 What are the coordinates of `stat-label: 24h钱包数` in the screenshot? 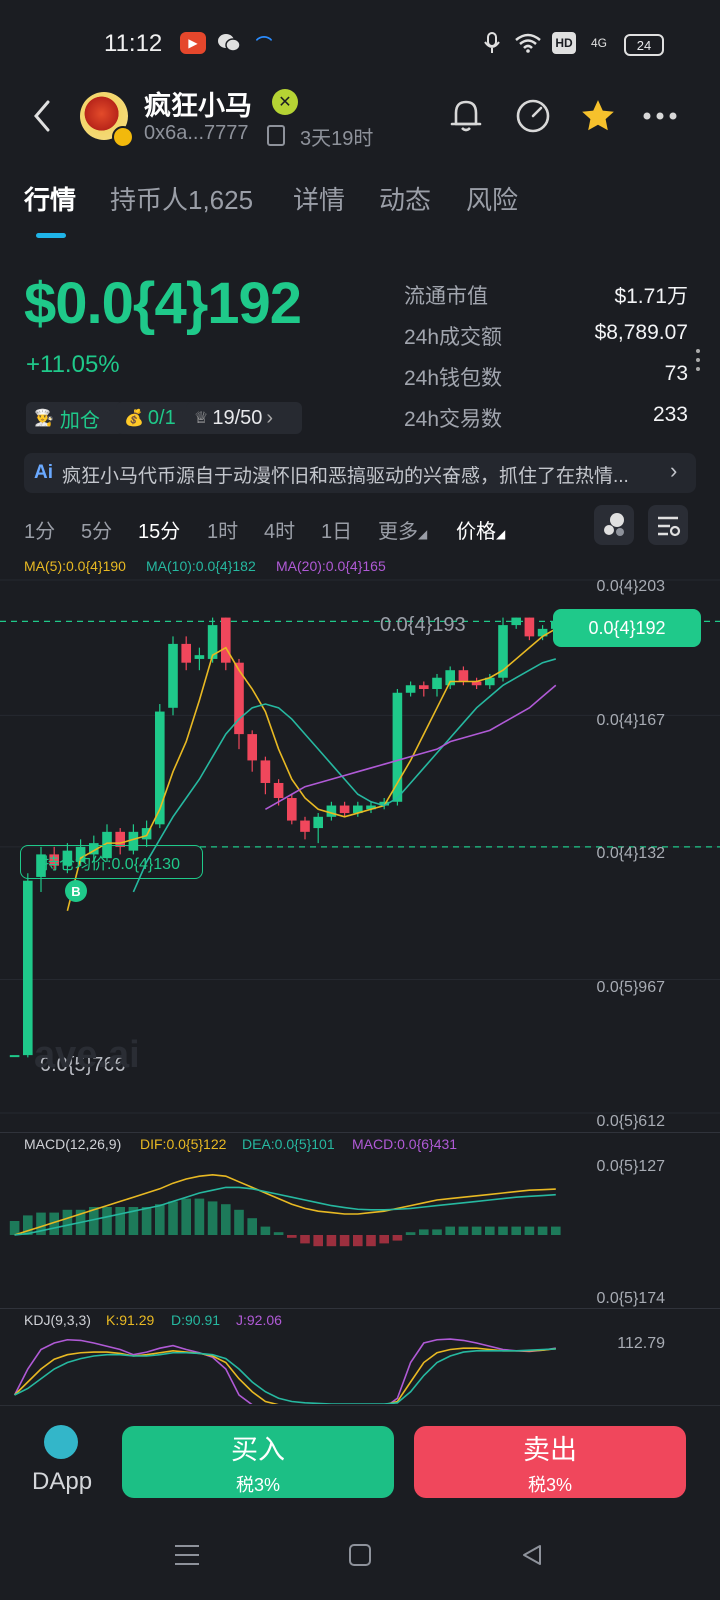 It's located at (453, 378).